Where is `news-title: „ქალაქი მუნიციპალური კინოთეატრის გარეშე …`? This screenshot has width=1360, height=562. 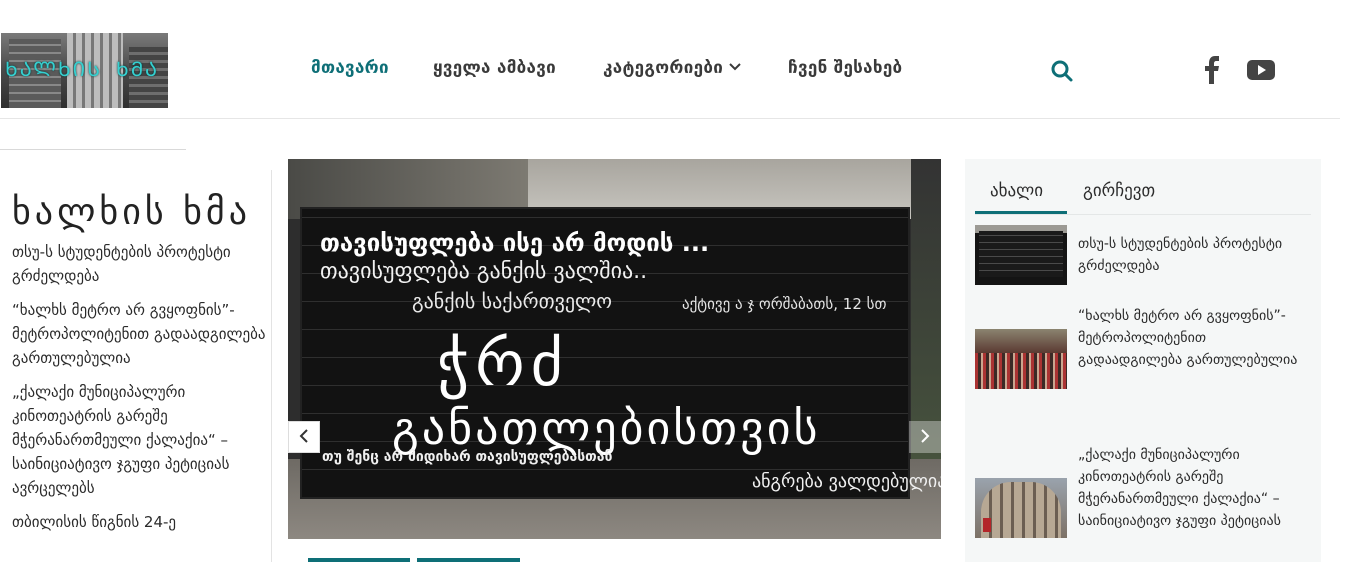 news-title: „ქალაქი მუნიციპალური კინოთეატრის გარეშე … is located at coordinates (1179, 488).